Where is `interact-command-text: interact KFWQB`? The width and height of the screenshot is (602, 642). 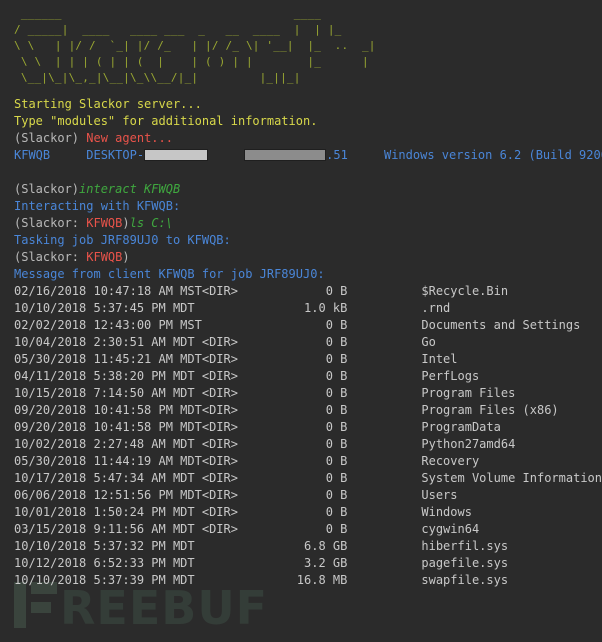
interact-command-text: interact KFWQB is located at coordinates (130, 189).